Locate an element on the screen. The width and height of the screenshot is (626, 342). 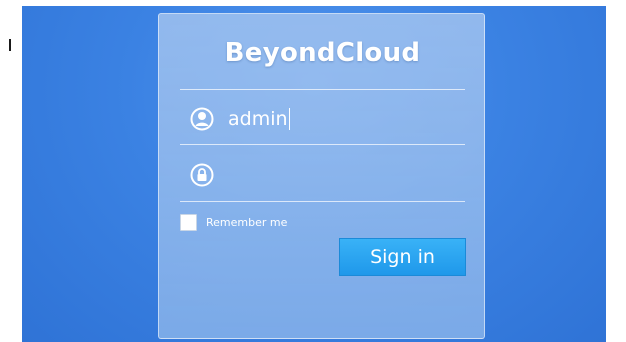
divider-bottom is located at coordinates (322, 201).